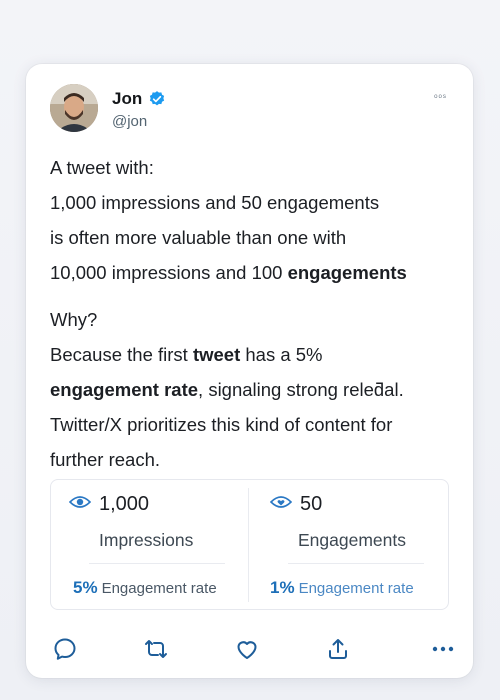  What do you see at coordinates (85, 587) in the screenshot?
I see `rate-percent: 5%` at bounding box center [85, 587].